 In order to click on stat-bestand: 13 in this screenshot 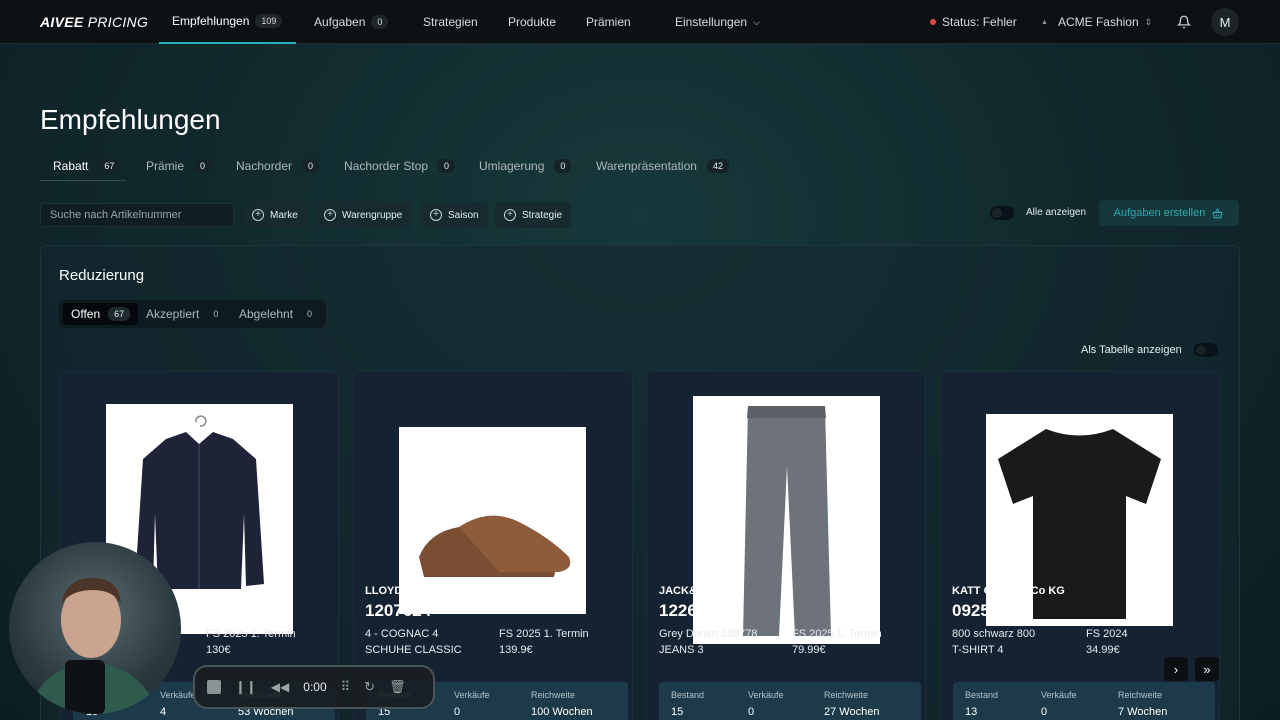, I will do `click(971, 712)`.